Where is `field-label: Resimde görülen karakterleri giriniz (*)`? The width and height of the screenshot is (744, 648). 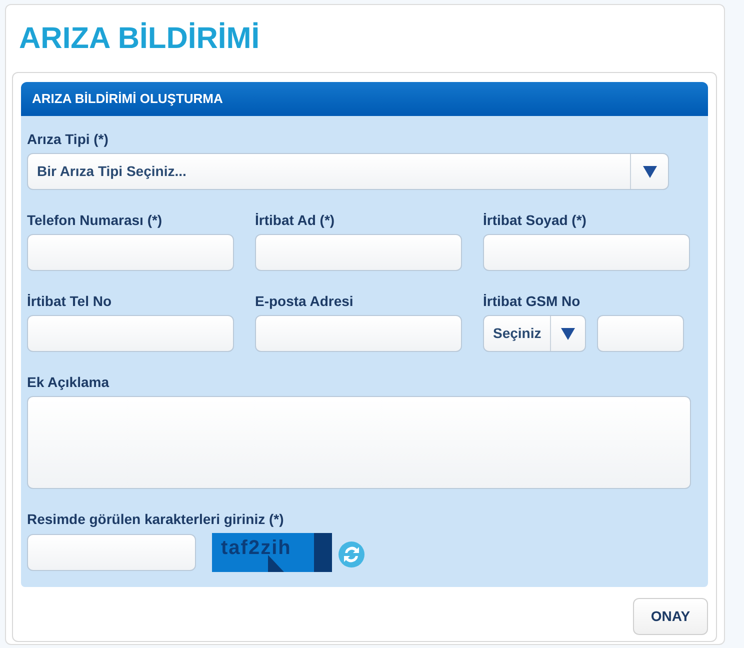 field-label: Resimde görülen karakterleri giriniz (*) is located at coordinates (156, 519).